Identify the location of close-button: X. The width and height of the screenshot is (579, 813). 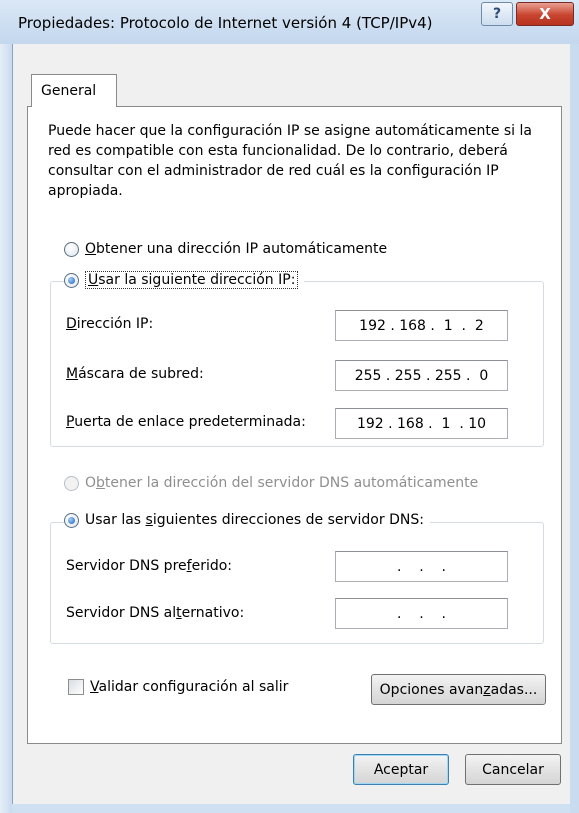
(545, 14).